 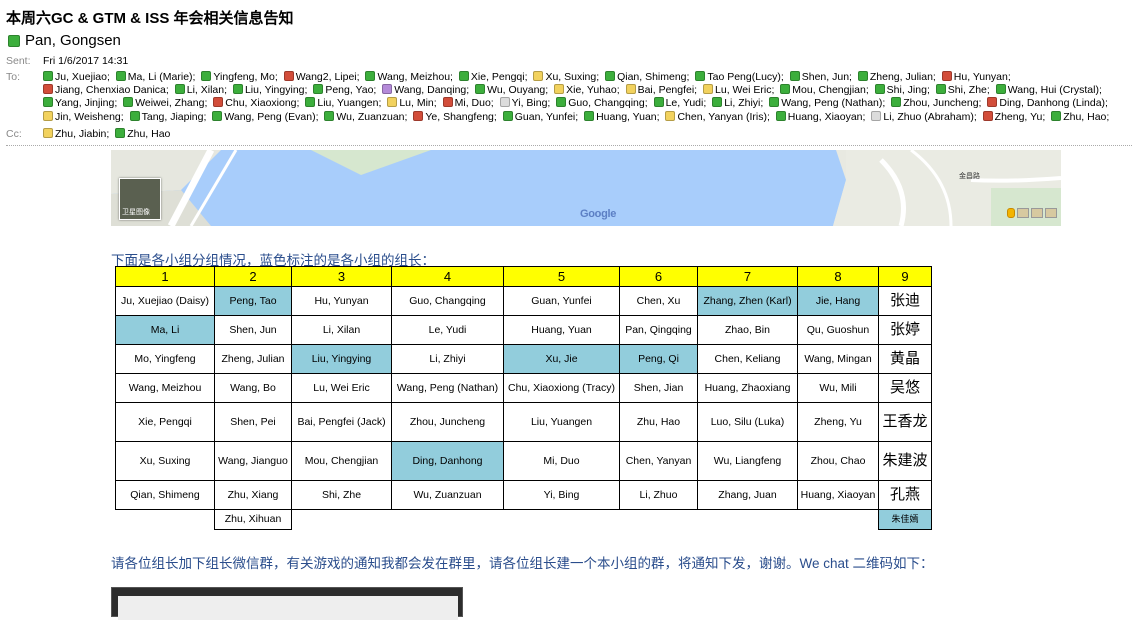 I want to click on recipient-name: Shi, Jing;, so click(x=908, y=90).